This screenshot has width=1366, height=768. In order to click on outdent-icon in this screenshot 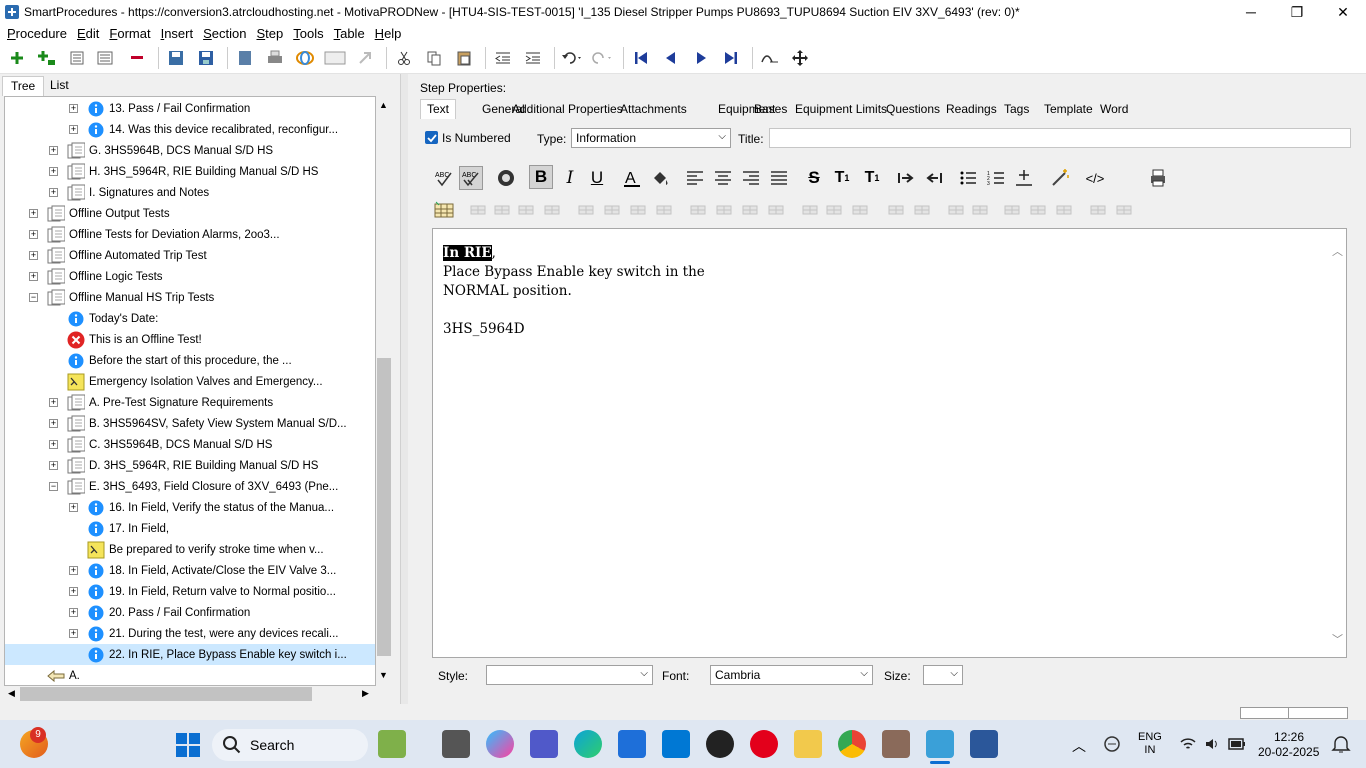, I will do `click(503, 58)`.